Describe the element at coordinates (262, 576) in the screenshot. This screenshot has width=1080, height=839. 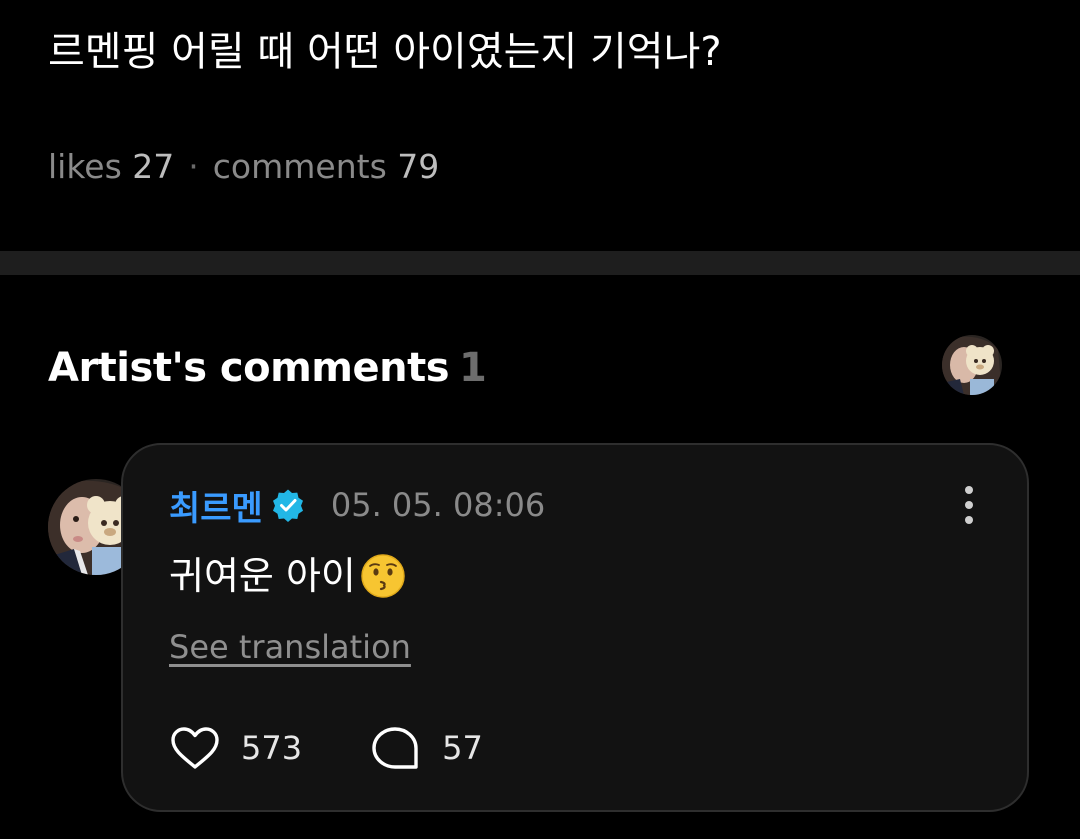
I see `comment-text: 귀여운 아이` at that location.